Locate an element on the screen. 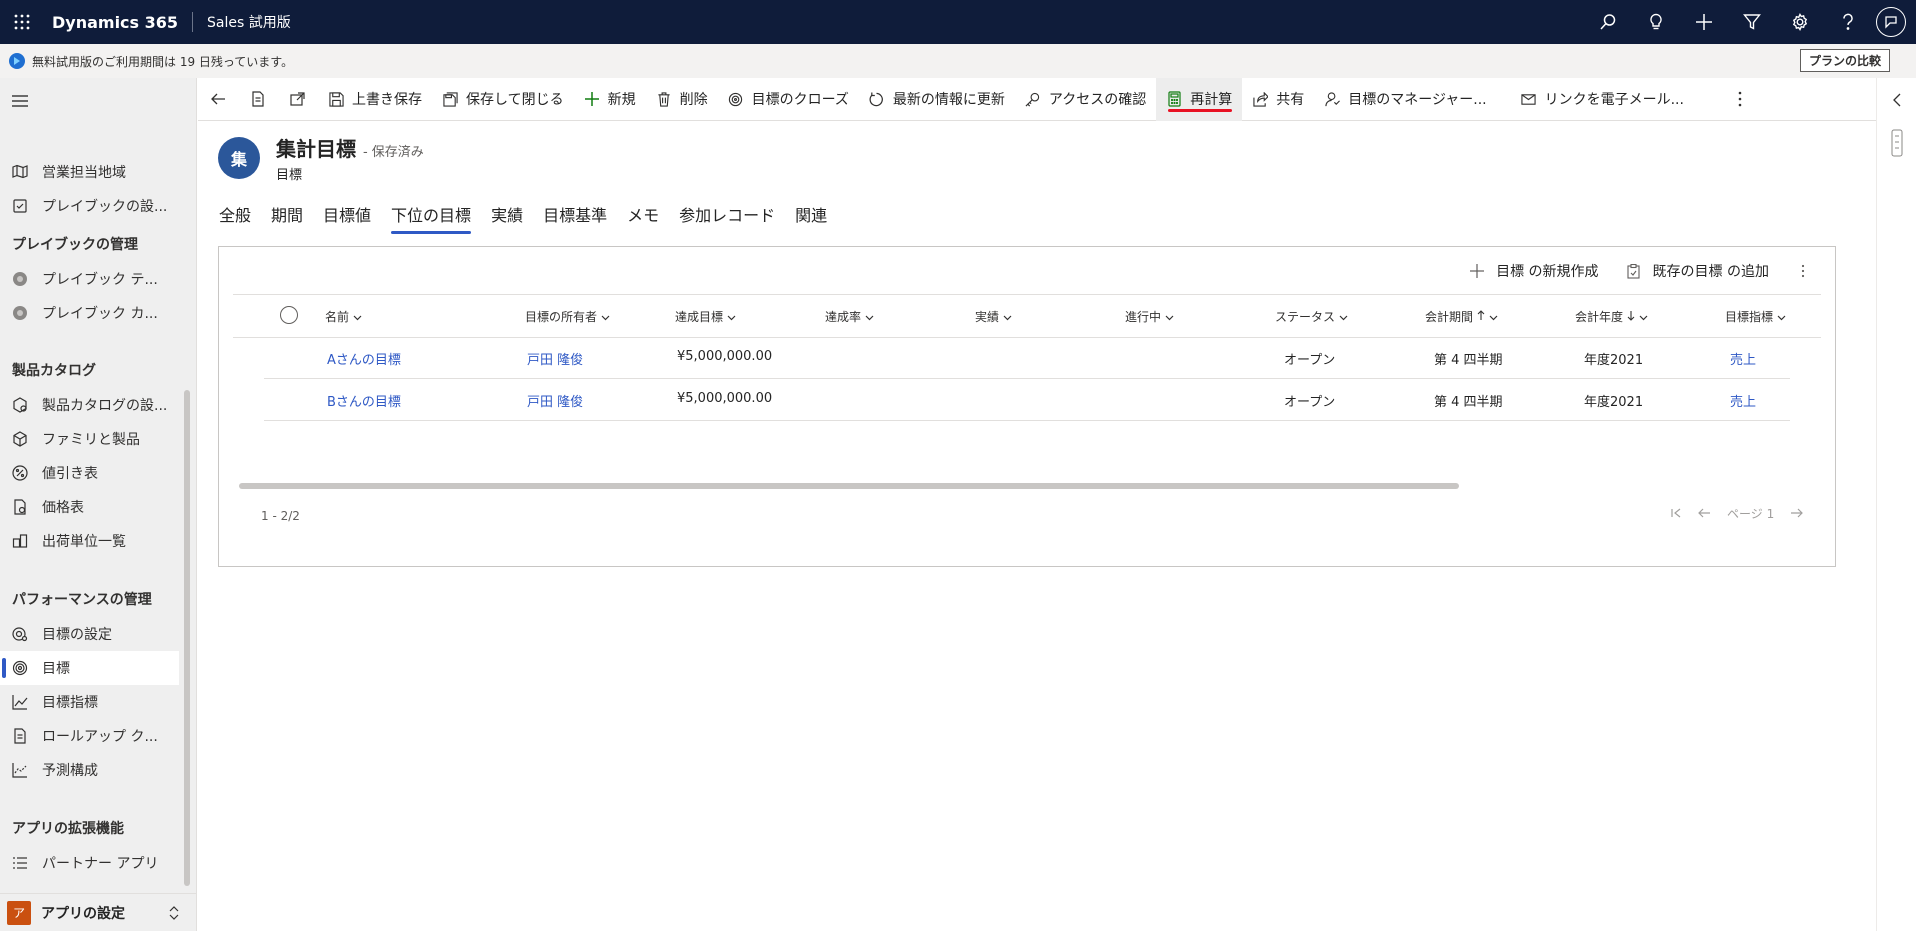  tab-general: 全般 is located at coordinates (235, 218).